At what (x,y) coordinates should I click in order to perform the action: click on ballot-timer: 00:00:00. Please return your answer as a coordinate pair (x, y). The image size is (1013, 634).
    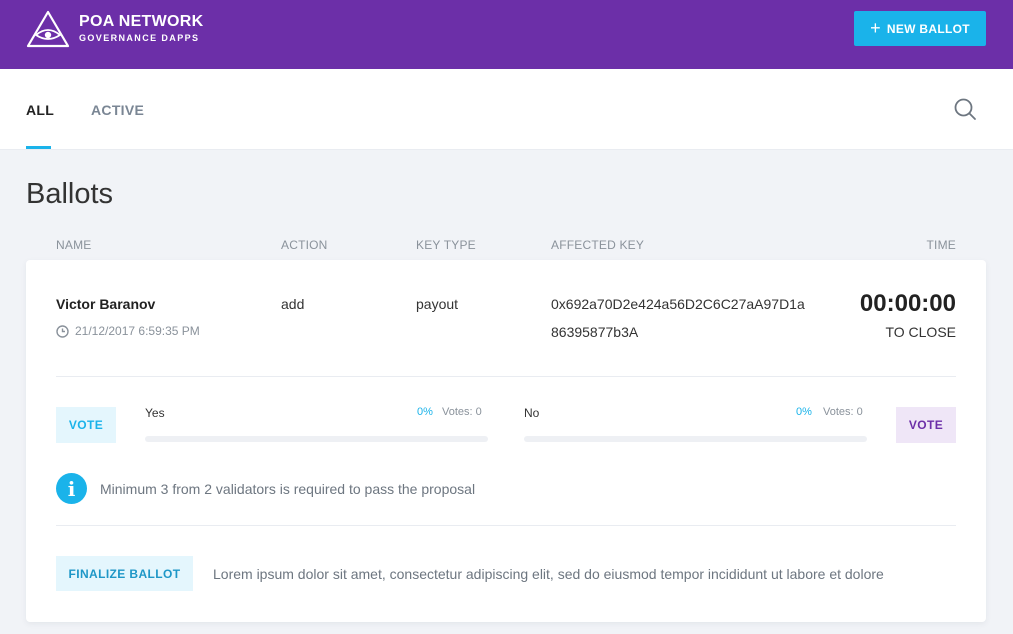
    Looking at the image, I should click on (907, 303).